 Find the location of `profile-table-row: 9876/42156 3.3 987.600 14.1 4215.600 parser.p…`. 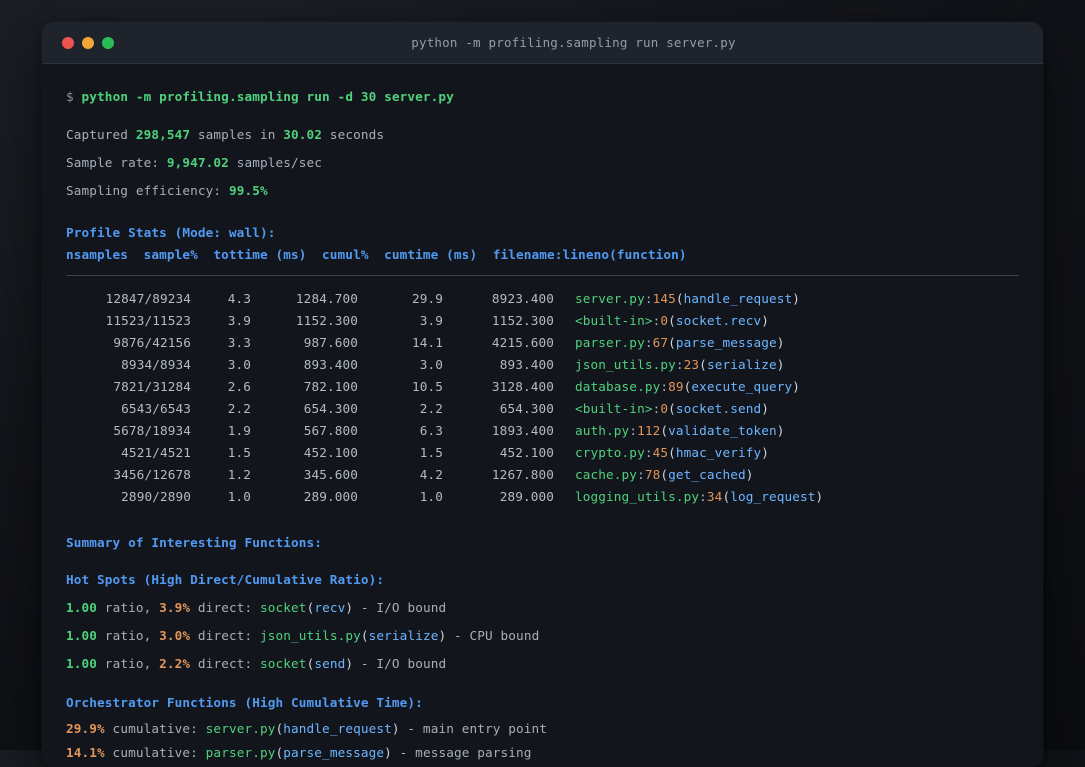

profile-table-row: 9876/42156 3.3 987.600 14.1 4215.600 parser.p… is located at coordinates (542, 343).